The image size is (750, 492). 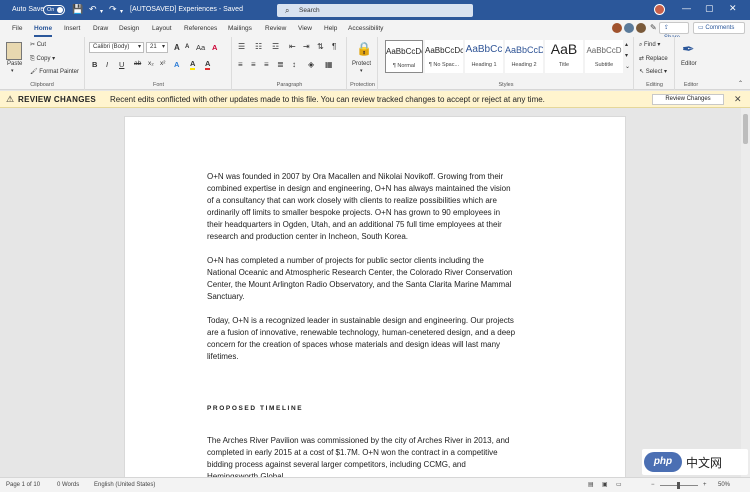 I want to click on minimize-button: —, so click(x=686, y=8).